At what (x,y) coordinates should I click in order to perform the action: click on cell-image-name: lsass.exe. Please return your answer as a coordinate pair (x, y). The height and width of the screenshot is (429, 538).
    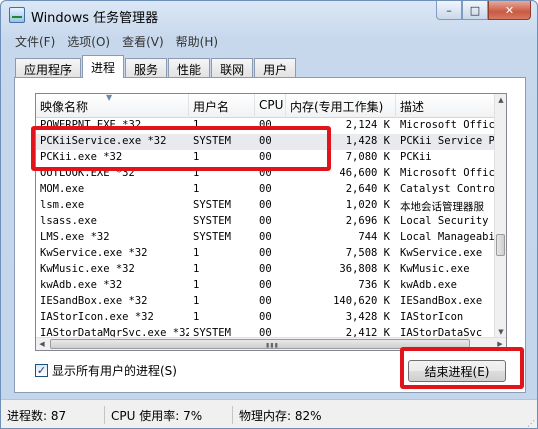
    Looking at the image, I should click on (68, 221).